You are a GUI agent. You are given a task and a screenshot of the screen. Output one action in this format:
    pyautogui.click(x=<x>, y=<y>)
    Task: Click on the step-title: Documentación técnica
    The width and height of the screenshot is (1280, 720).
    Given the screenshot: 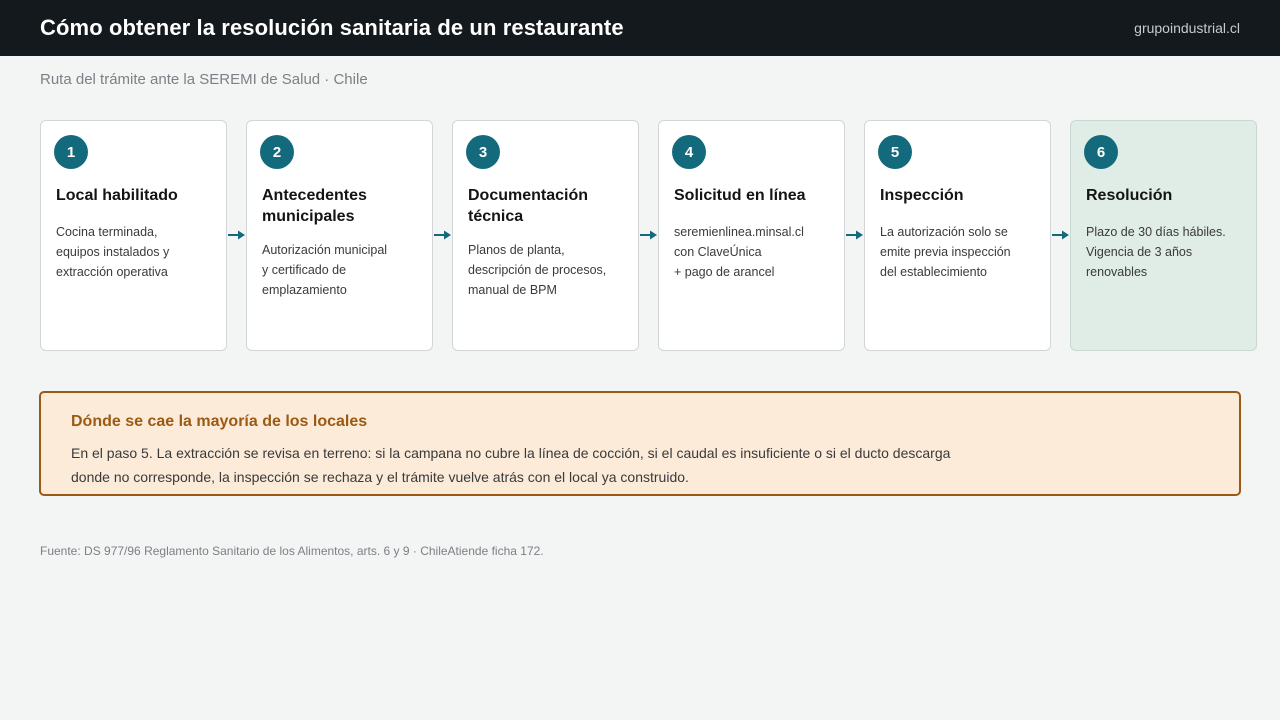 What is the action you would take?
    pyautogui.click(x=528, y=206)
    